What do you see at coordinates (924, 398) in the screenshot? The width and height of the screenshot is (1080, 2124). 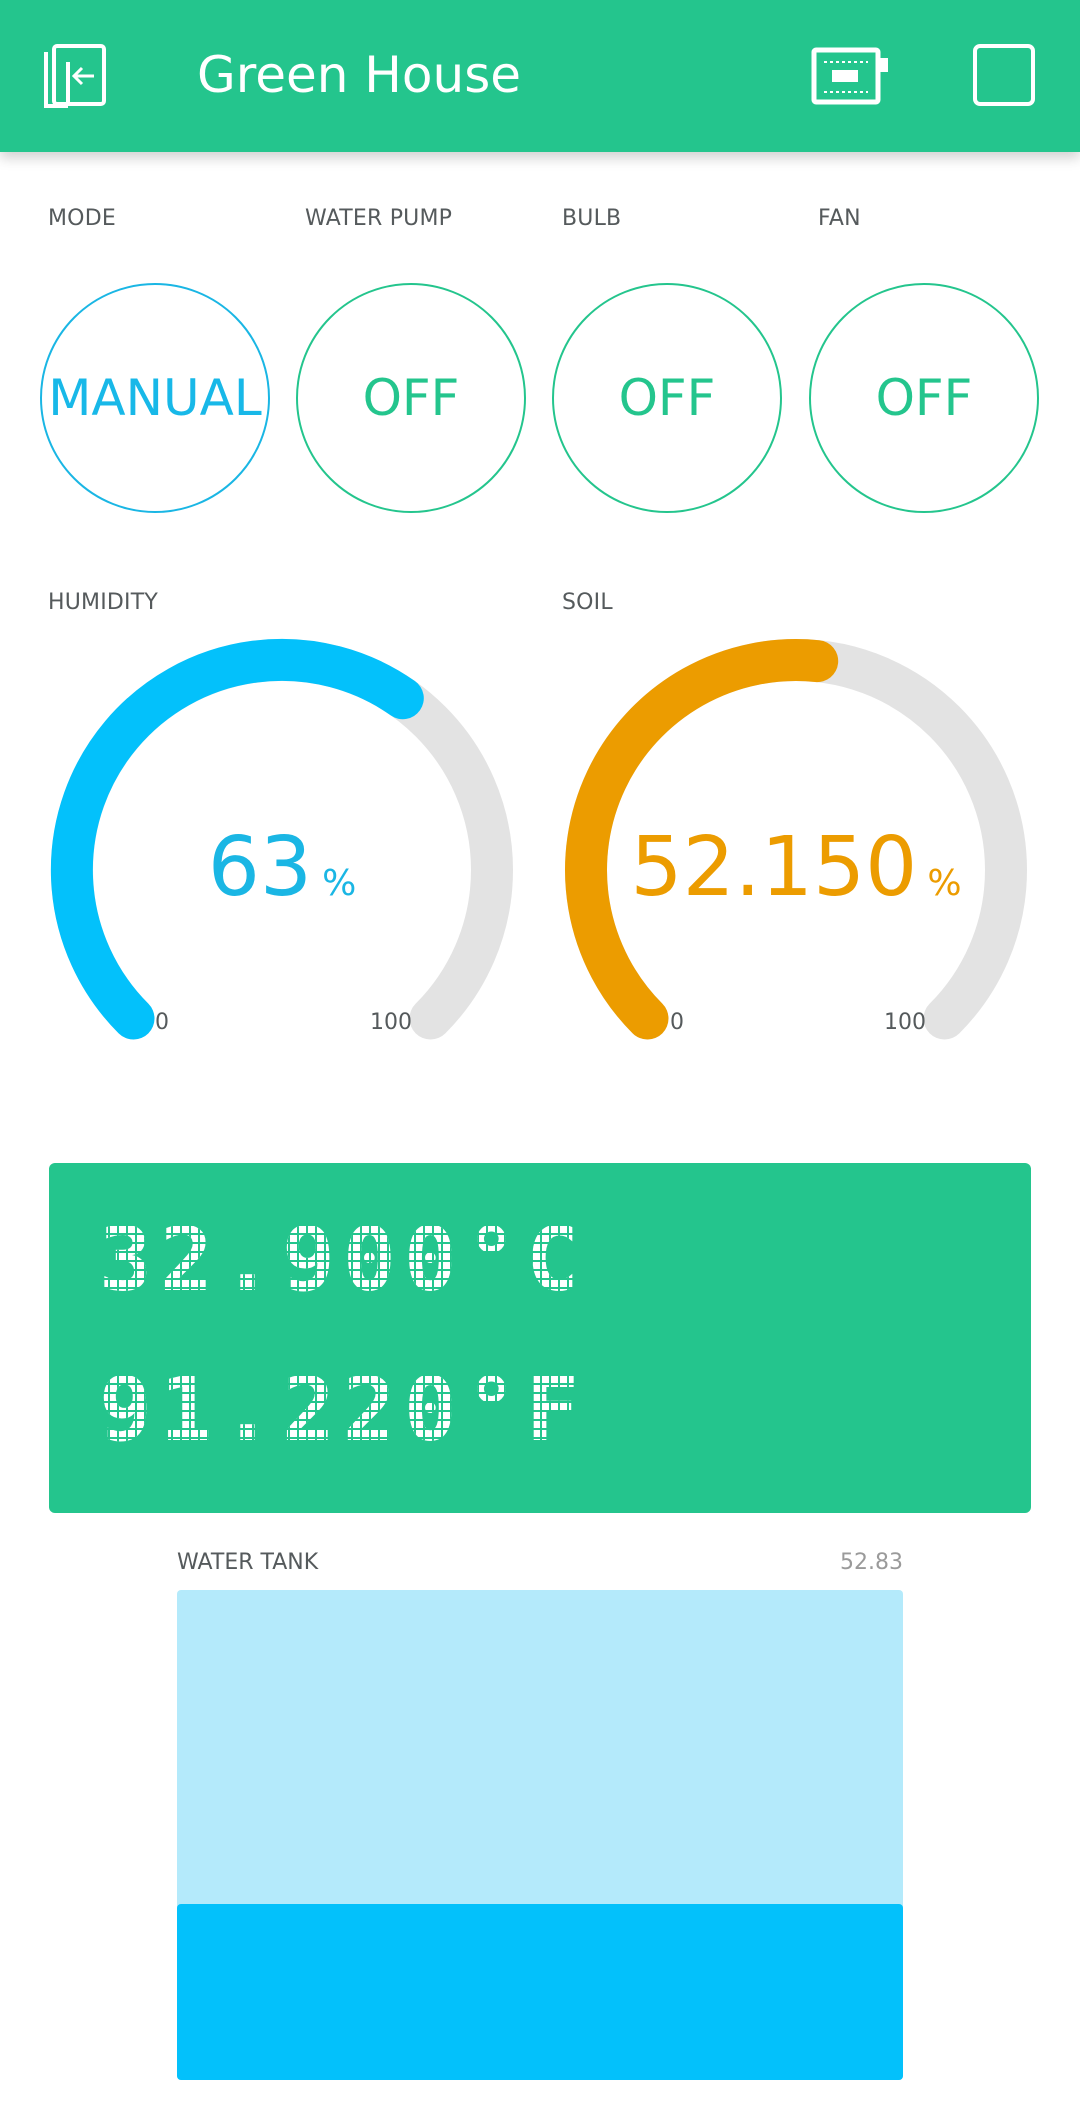 I see `fan-button: OFF` at bounding box center [924, 398].